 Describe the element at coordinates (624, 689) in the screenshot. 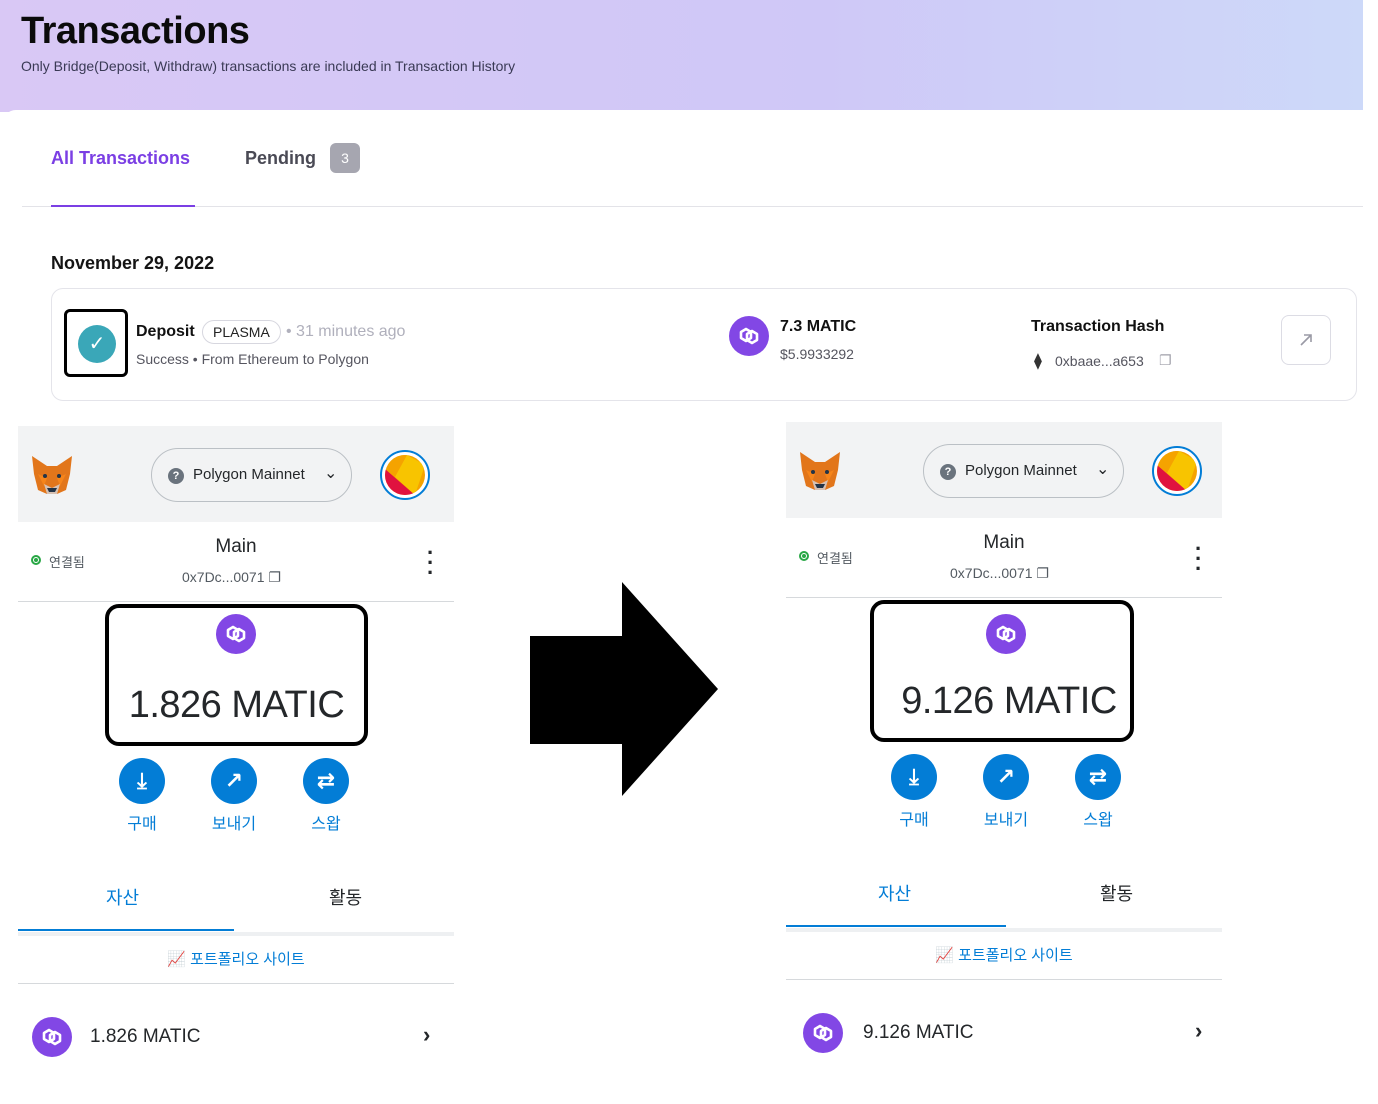

I see `arrow-right-icon` at that location.